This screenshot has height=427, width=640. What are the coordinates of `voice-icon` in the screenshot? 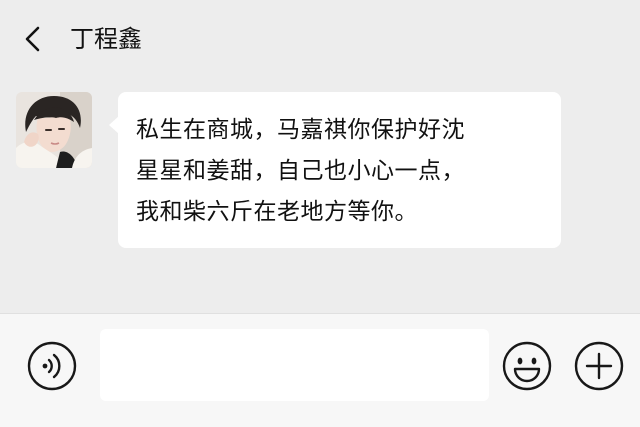 It's located at (52, 366).